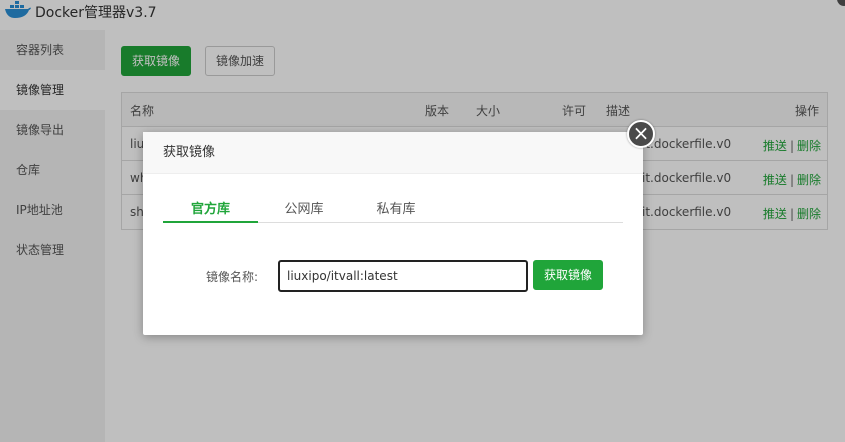 Image resolution: width=845 pixels, height=442 pixels. I want to click on dialog-title: 获取镜像, so click(393, 153).